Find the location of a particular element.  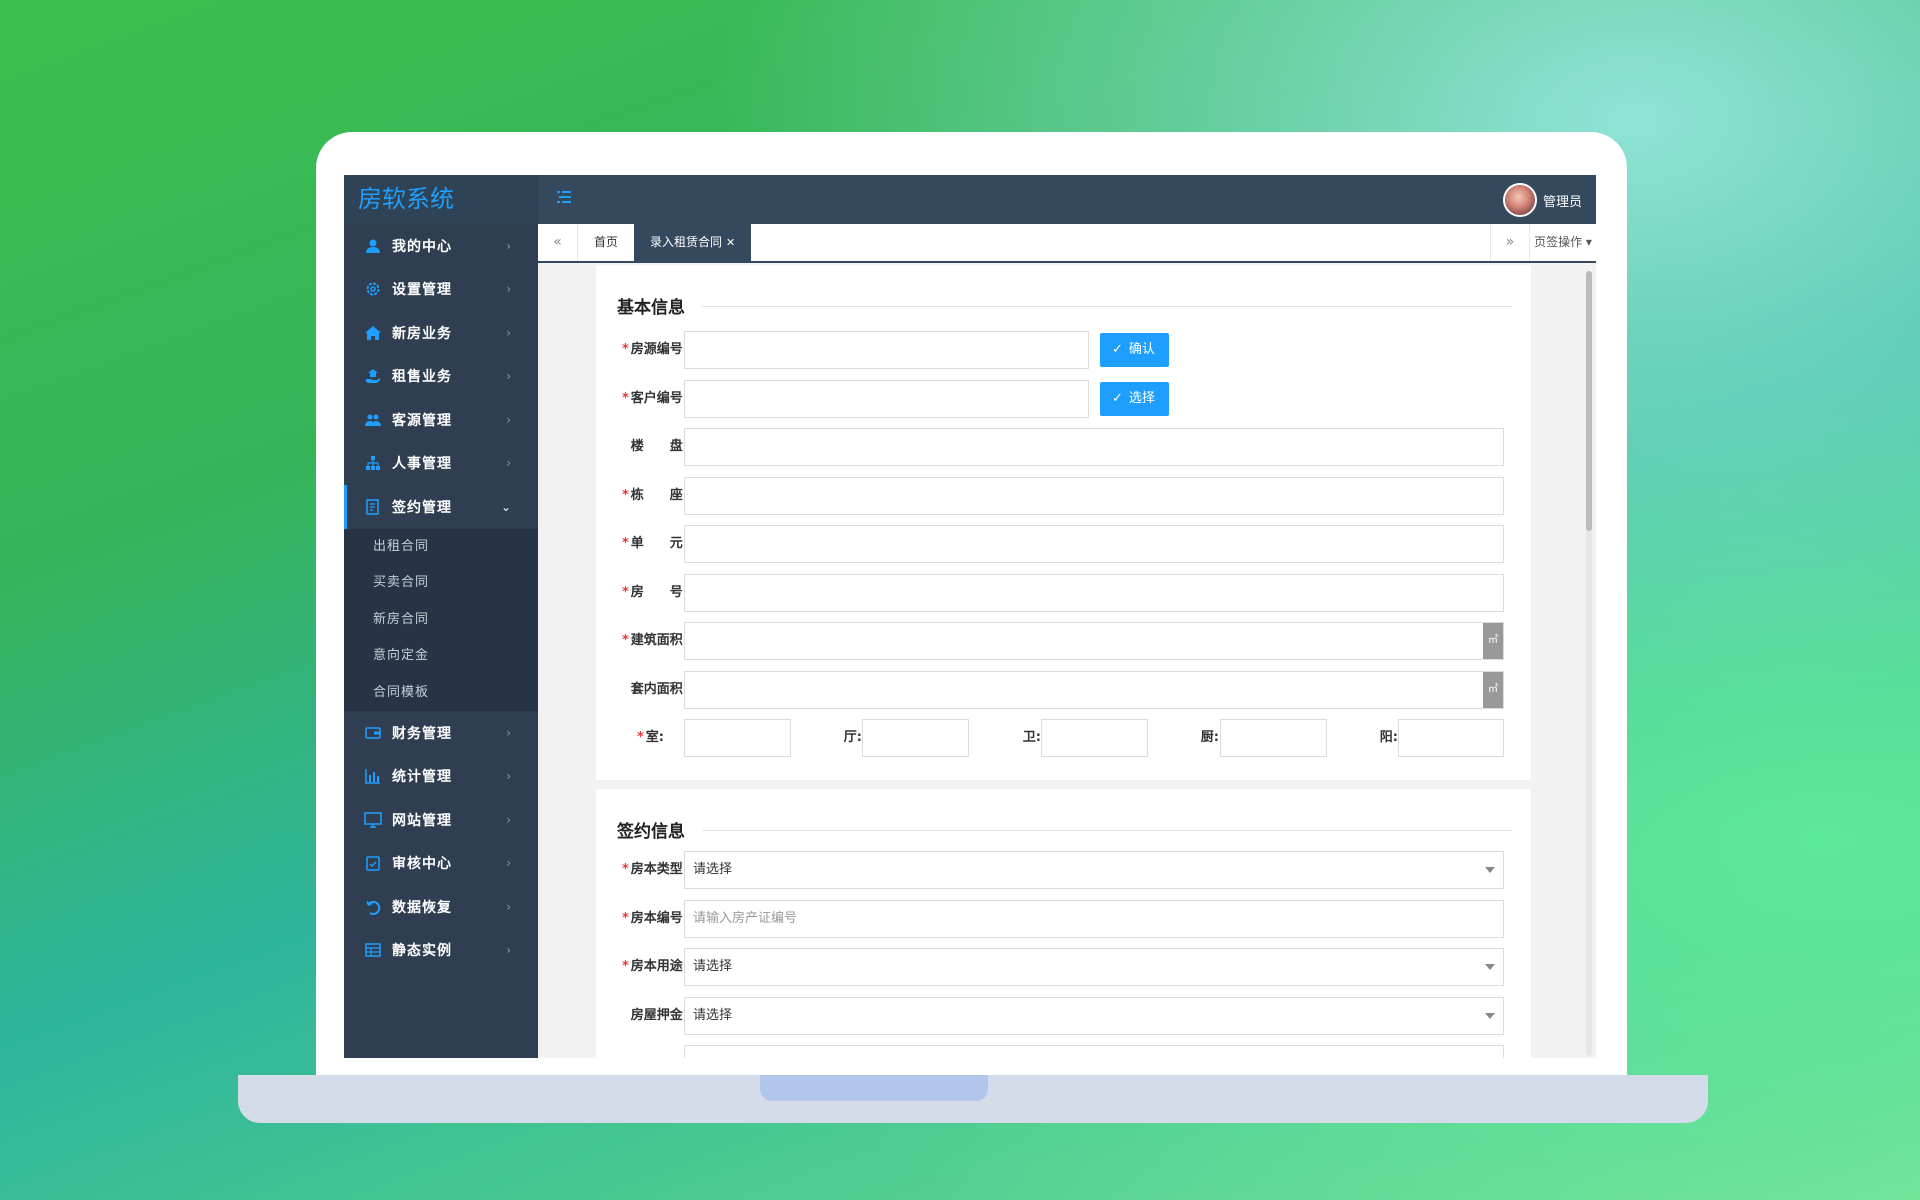

build-area-input: ㎡ is located at coordinates (1094, 641).